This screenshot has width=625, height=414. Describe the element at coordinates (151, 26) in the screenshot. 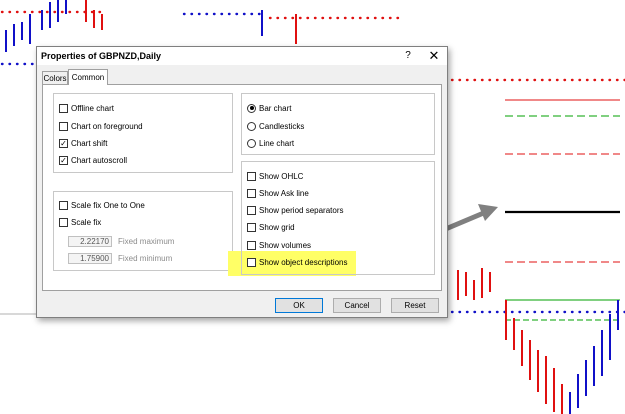

I see `chart-bars-top-left` at that location.